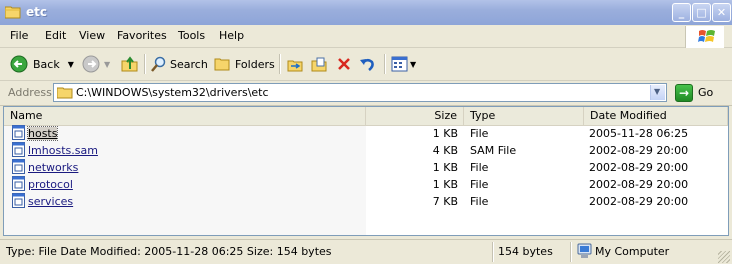 This screenshot has height=264, width=732. I want to click on file-size: 7 KB, so click(445, 201).